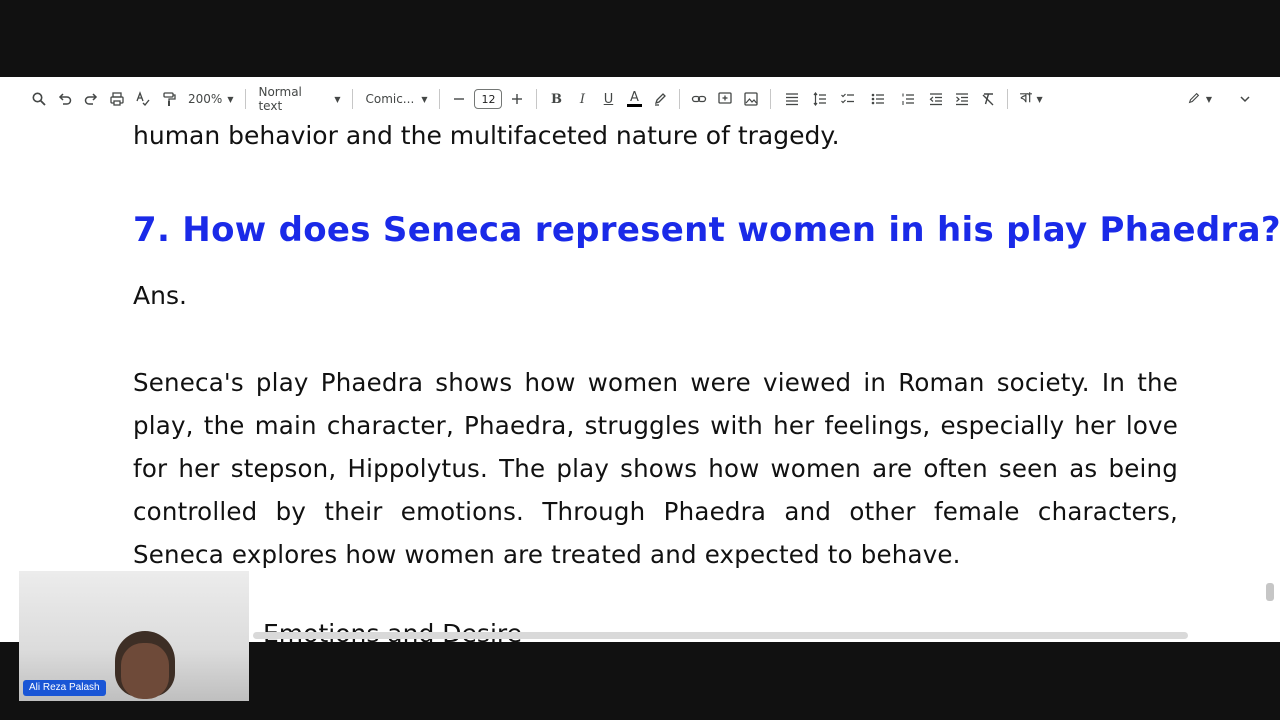 This screenshot has height=720, width=1280. What do you see at coordinates (582, 99) in the screenshot?
I see `italic-button: I` at bounding box center [582, 99].